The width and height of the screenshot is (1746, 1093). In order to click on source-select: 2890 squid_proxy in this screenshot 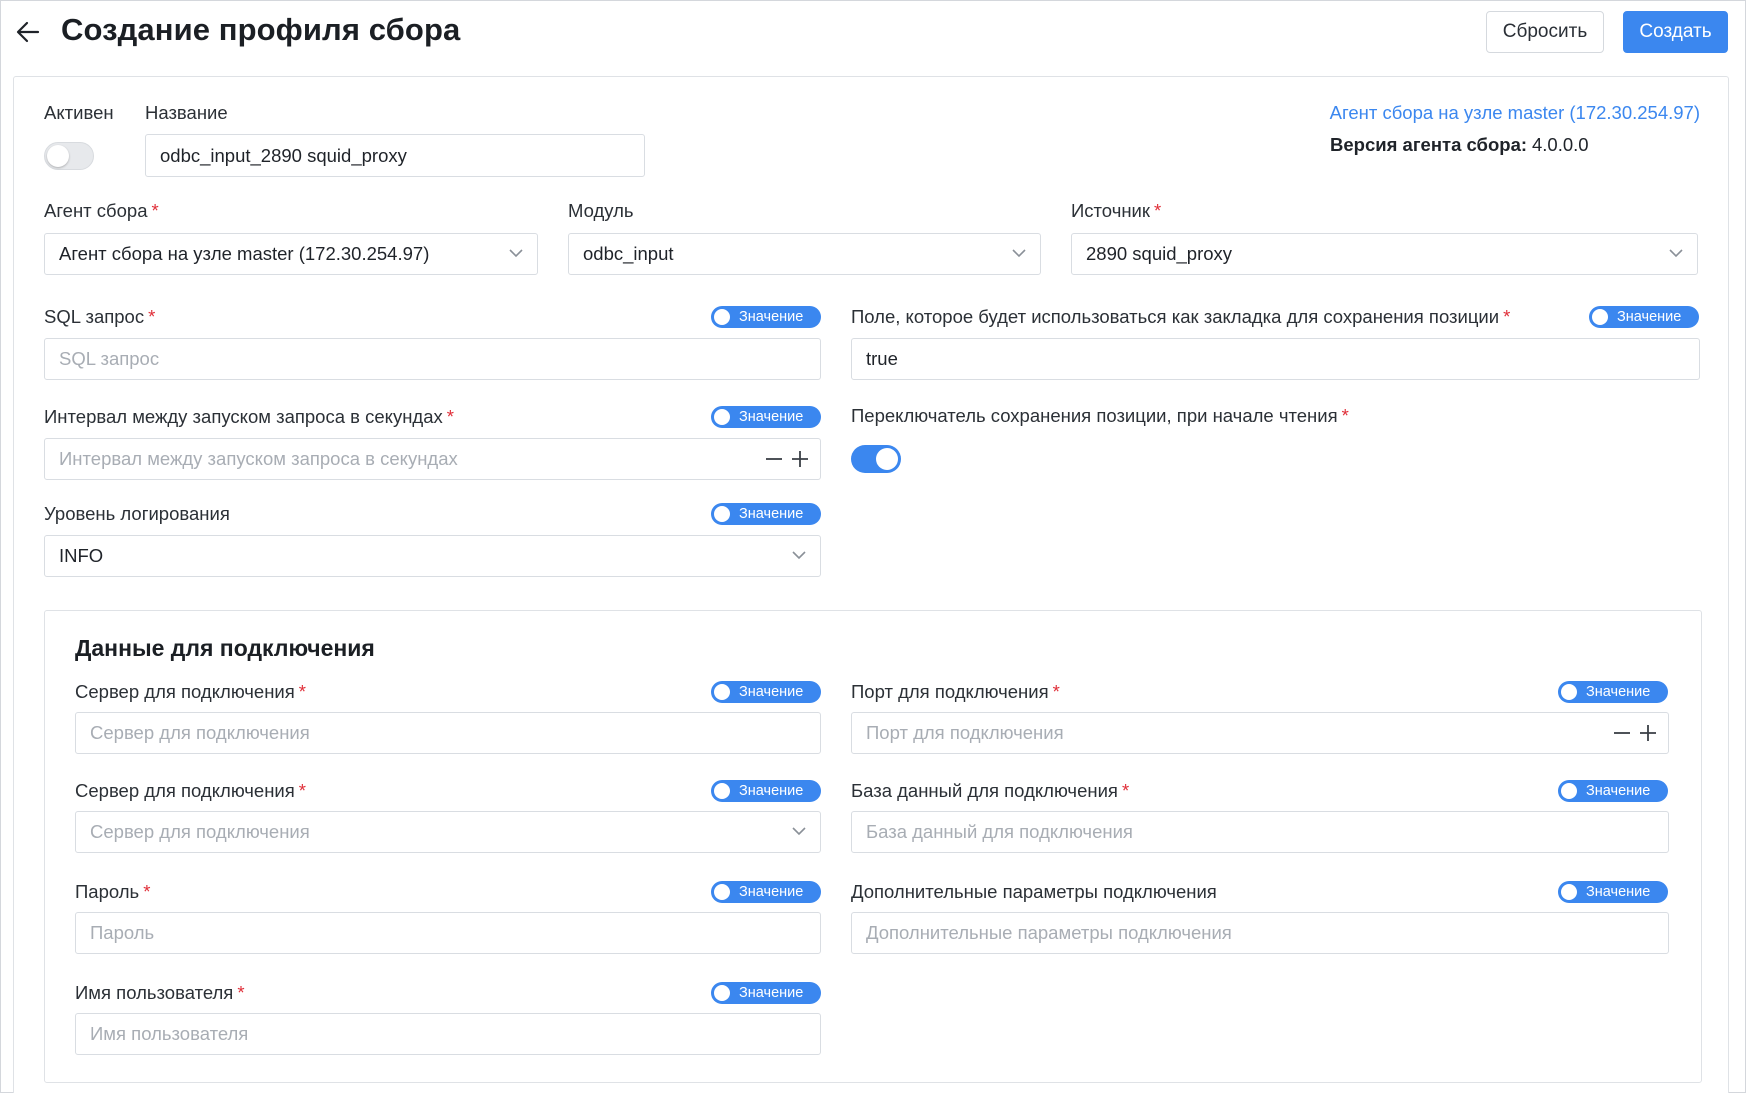, I will do `click(1384, 254)`.